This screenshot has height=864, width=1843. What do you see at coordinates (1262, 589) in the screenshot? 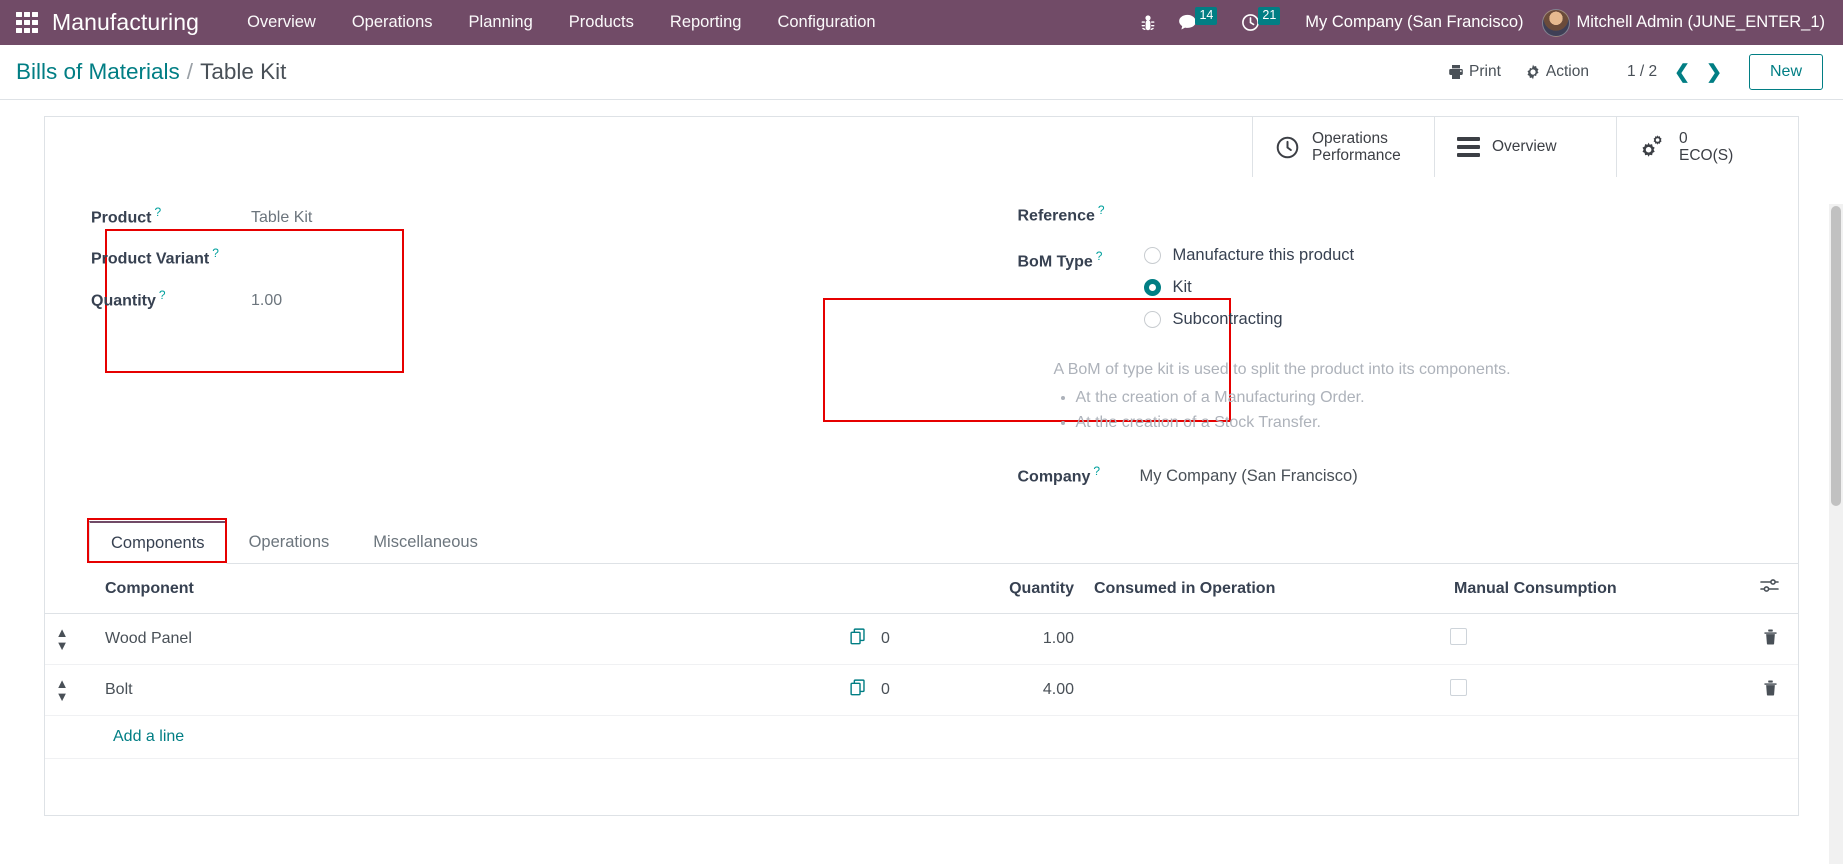
I see `th-consumed-in-operation: Consumed in Operation` at bounding box center [1262, 589].